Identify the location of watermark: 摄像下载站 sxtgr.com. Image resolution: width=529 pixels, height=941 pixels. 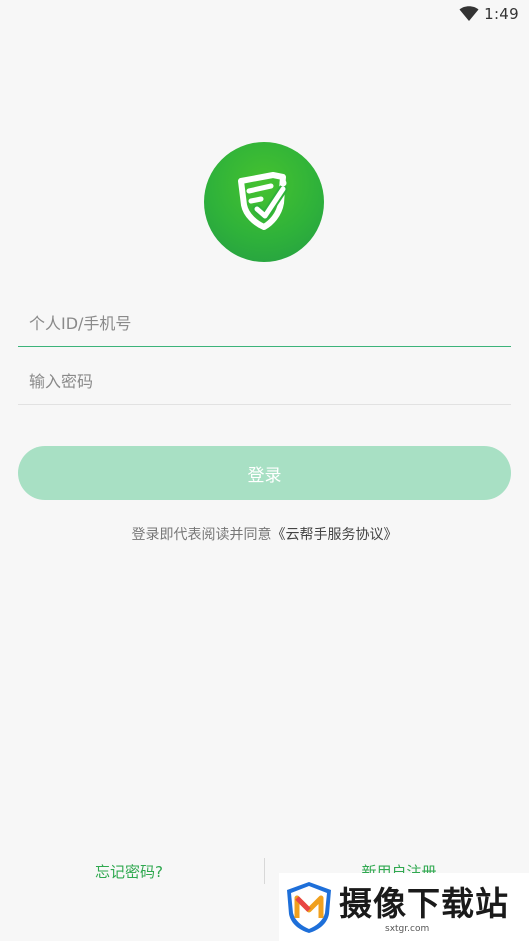
(404, 907).